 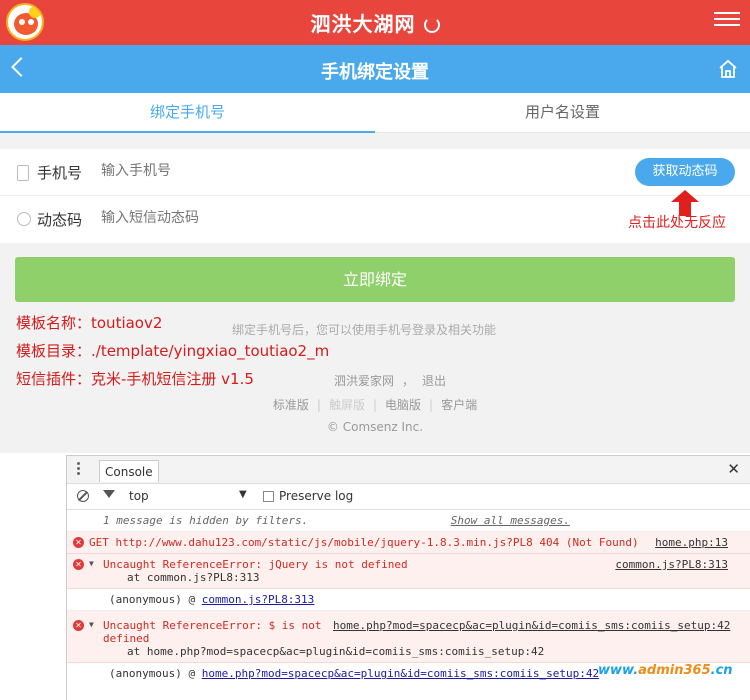 What do you see at coordinates (691, 542) in the screenshot?
I see `error-source-link: home.php:13` at bounding box center [691, 542].